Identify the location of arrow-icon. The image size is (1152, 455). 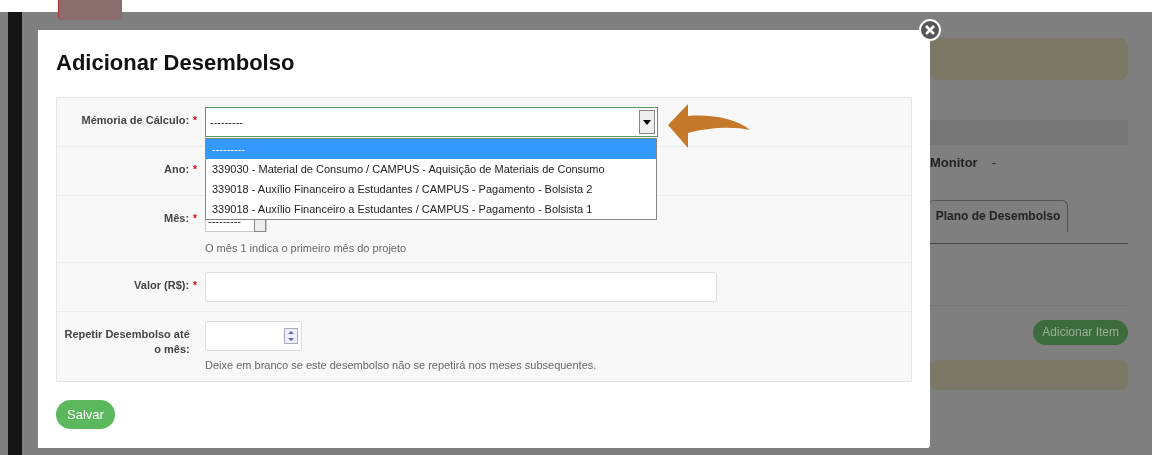
(709, 126).